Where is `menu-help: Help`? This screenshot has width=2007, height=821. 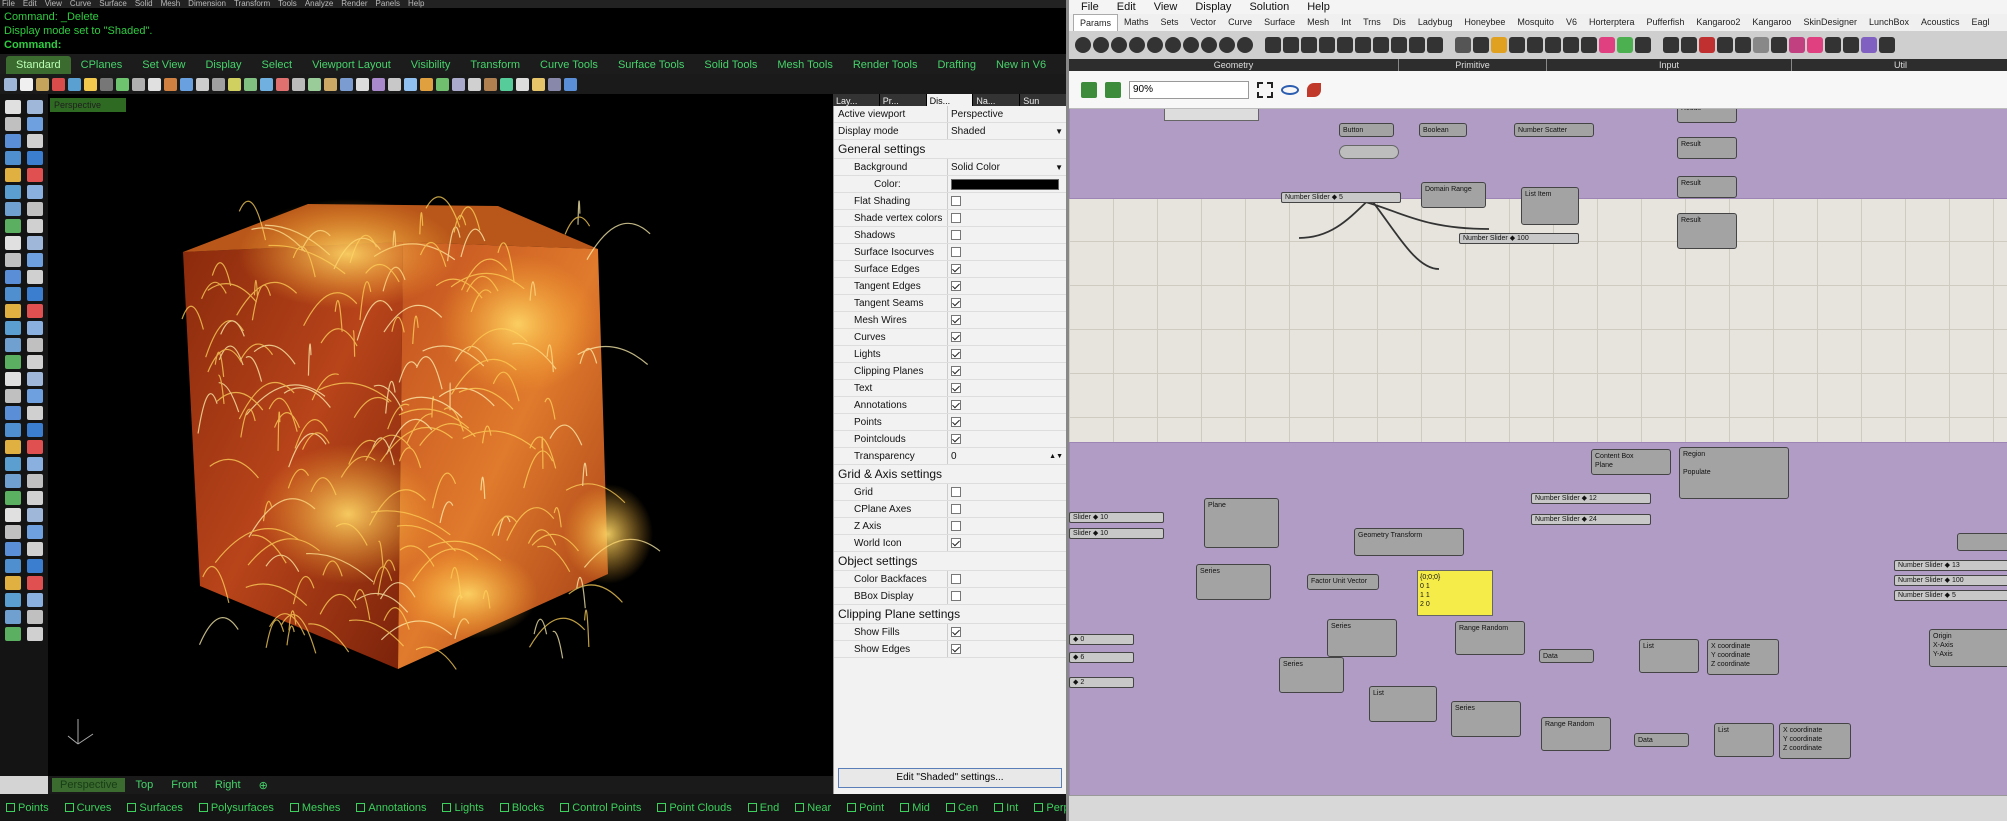 menu-help: Help is located at coordinates (416, 4).